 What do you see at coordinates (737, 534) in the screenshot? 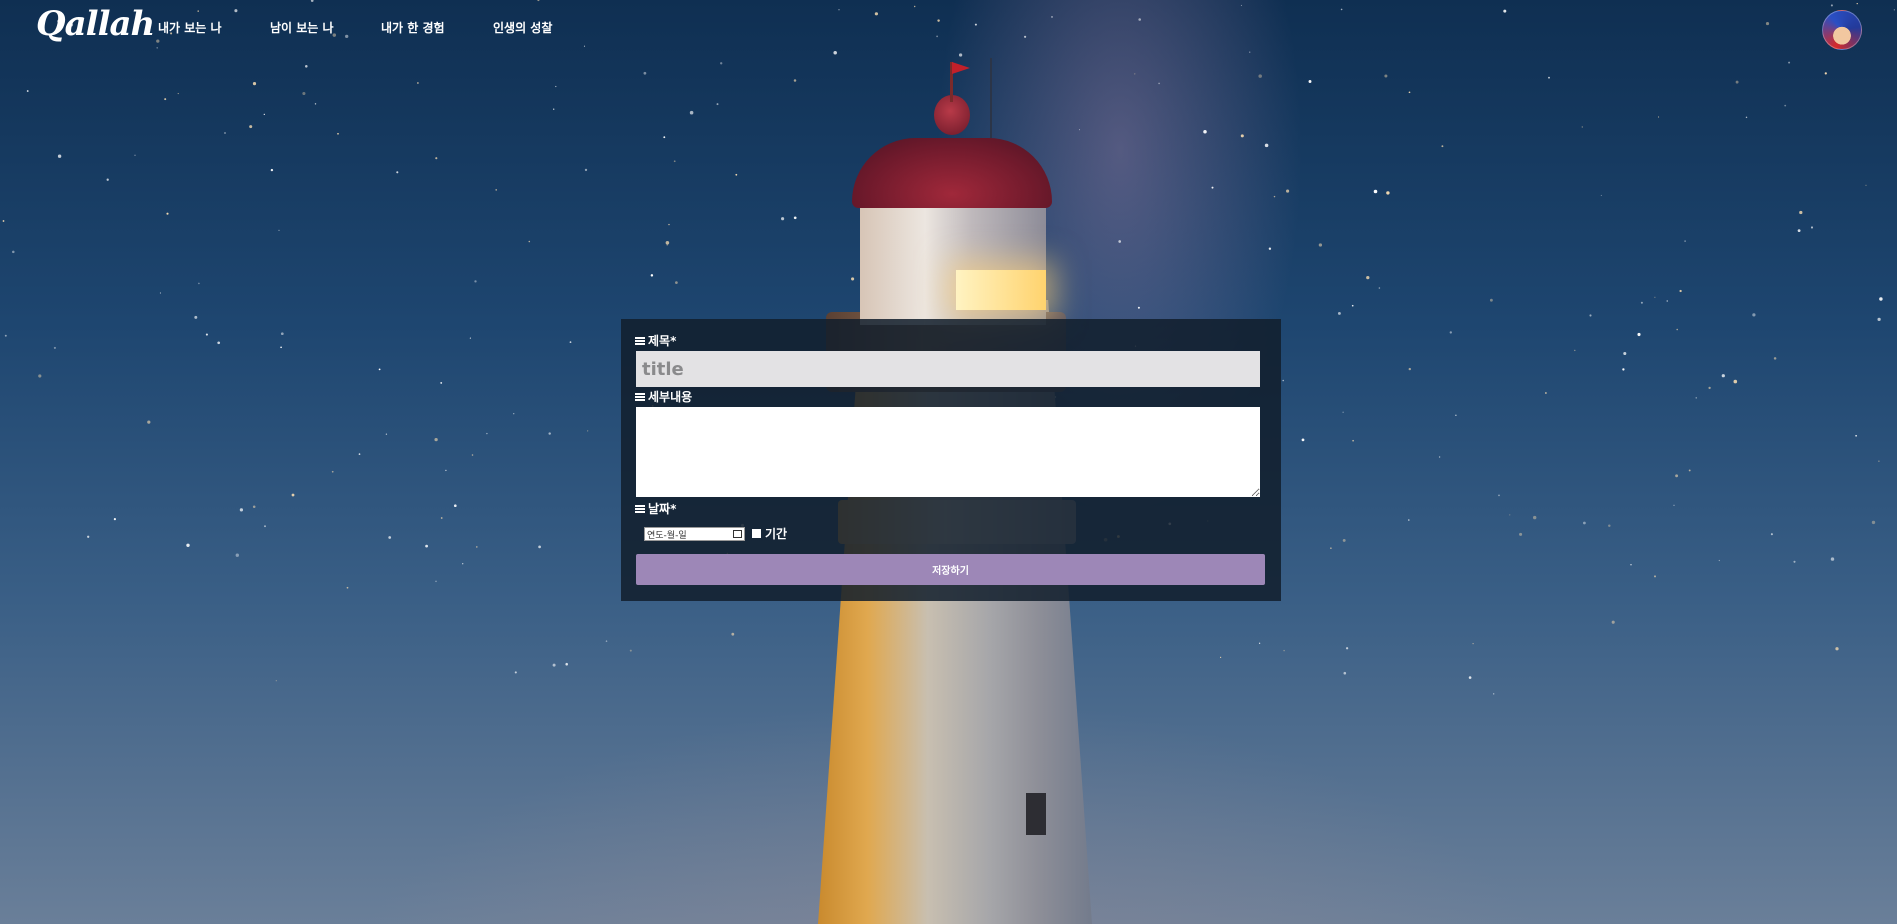
I see `calendar-icon` at bounding box center [737, 534].